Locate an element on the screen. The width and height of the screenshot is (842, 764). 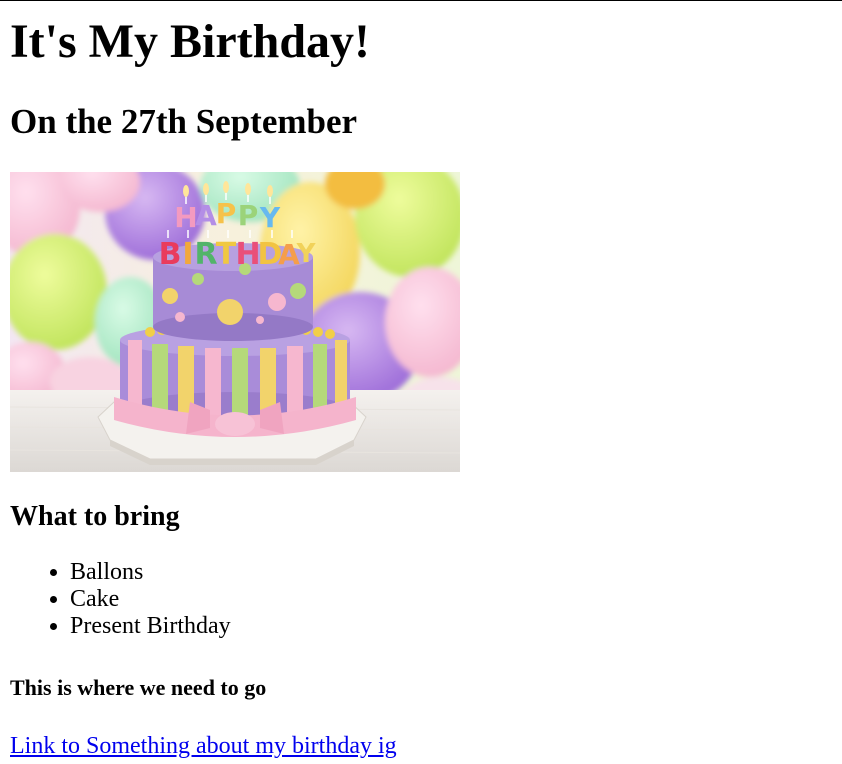
svg-text: R is located at coordinates (205, 254).